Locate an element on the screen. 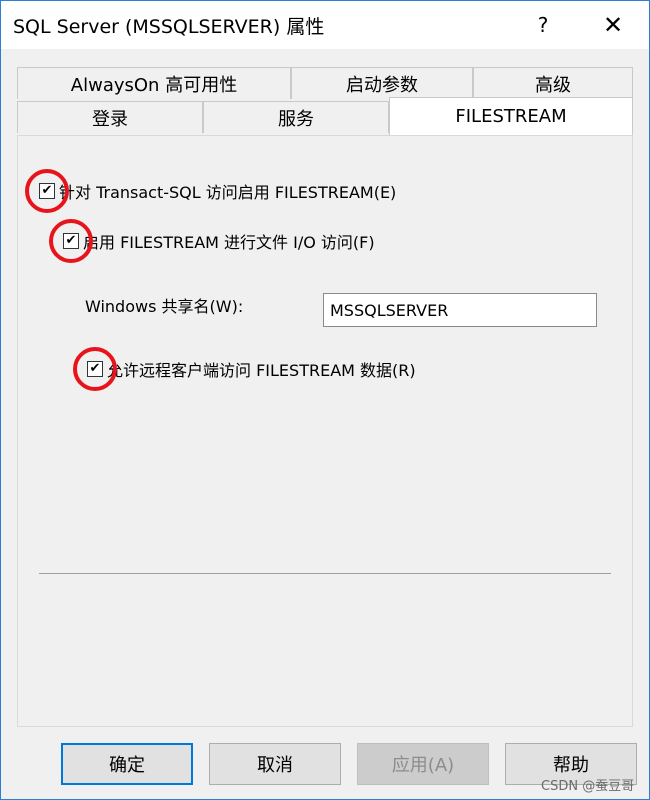 This screenshot has height=800, width=650. enable-io-checkbox: ✔ is located at coordinates (71, 241).